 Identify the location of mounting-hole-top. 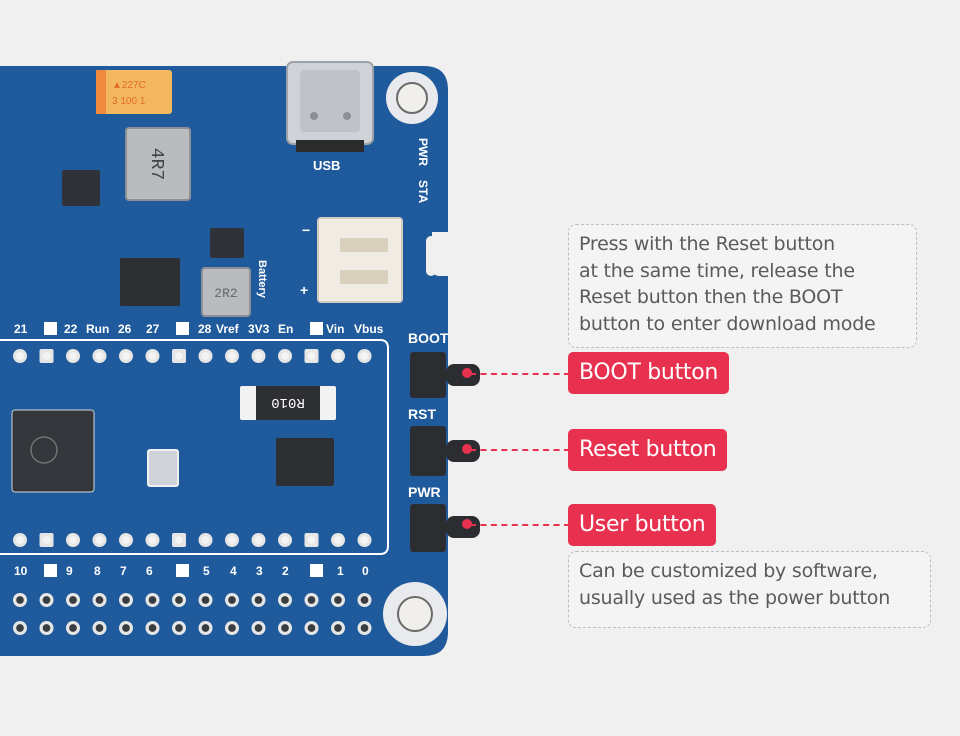
(412, 98).